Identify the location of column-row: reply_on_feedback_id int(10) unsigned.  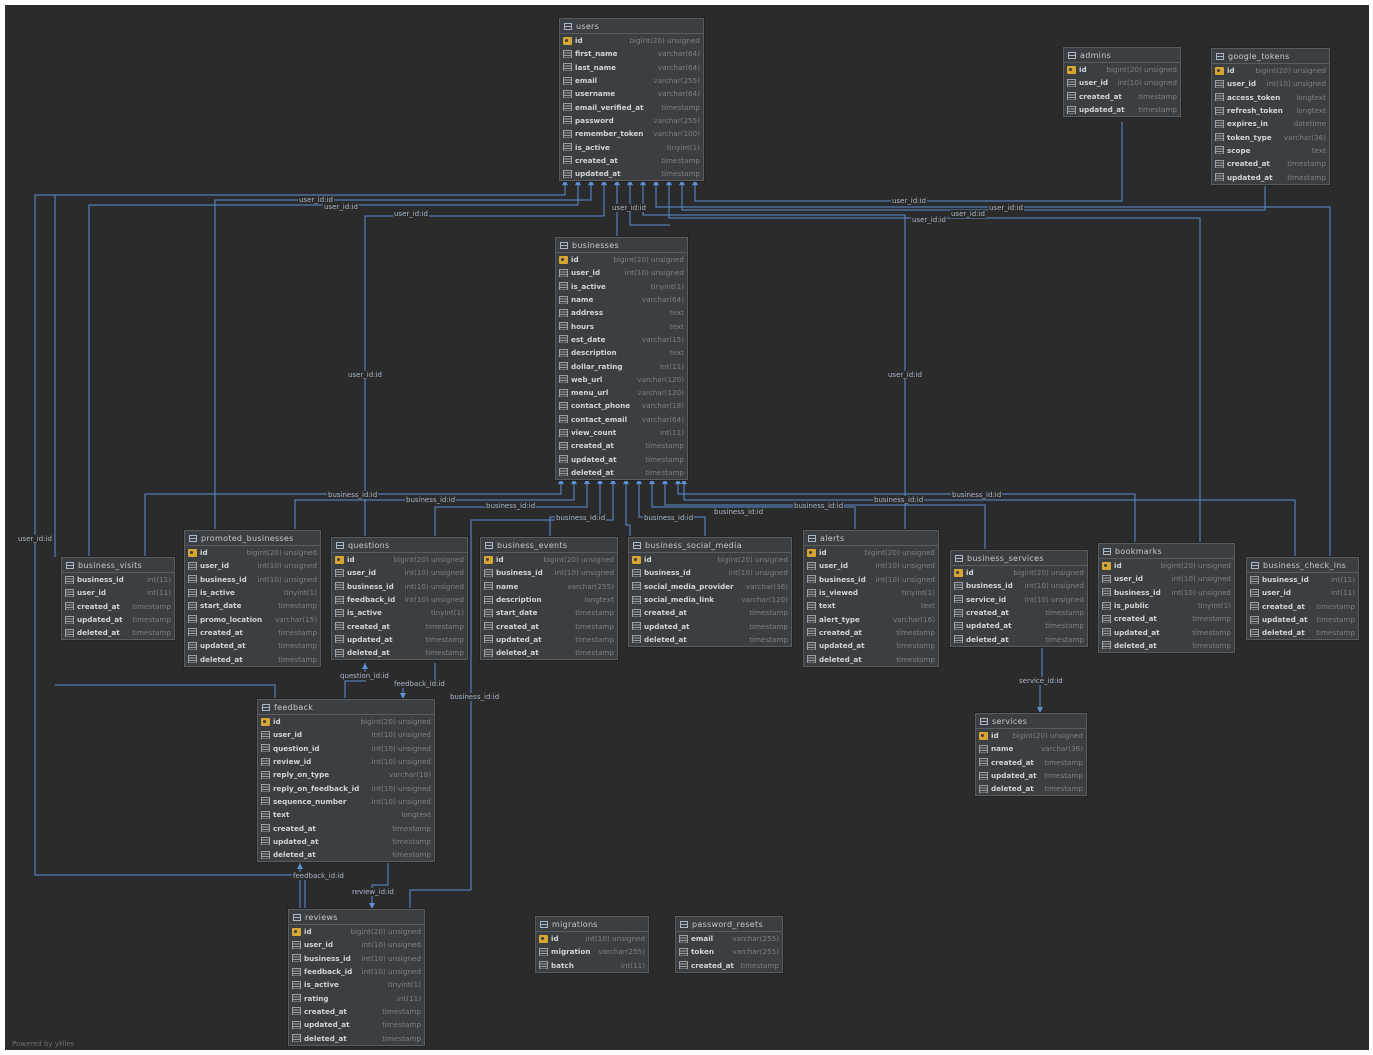
(346, 787).